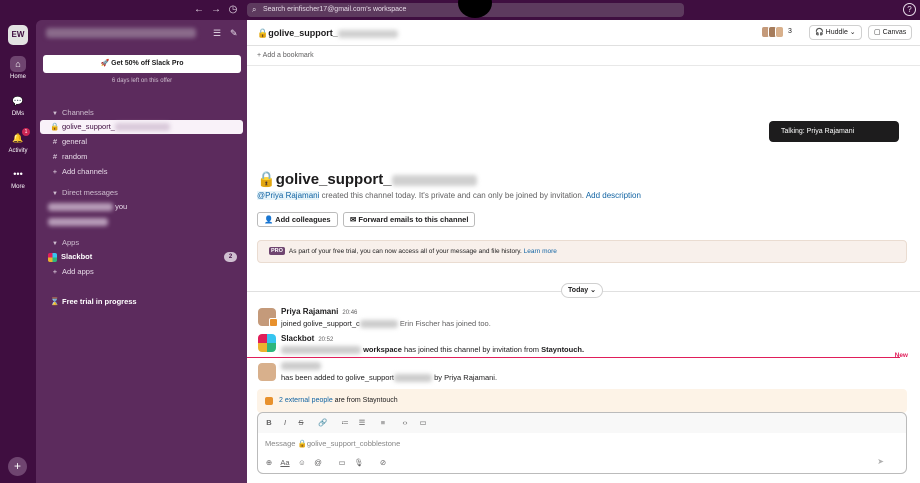 The width and height of the screenshot is (920, 483). Describe the element at coordinates (141, 222) in the screenshot. I see `sidebar-item-add-colleagues` at that location.